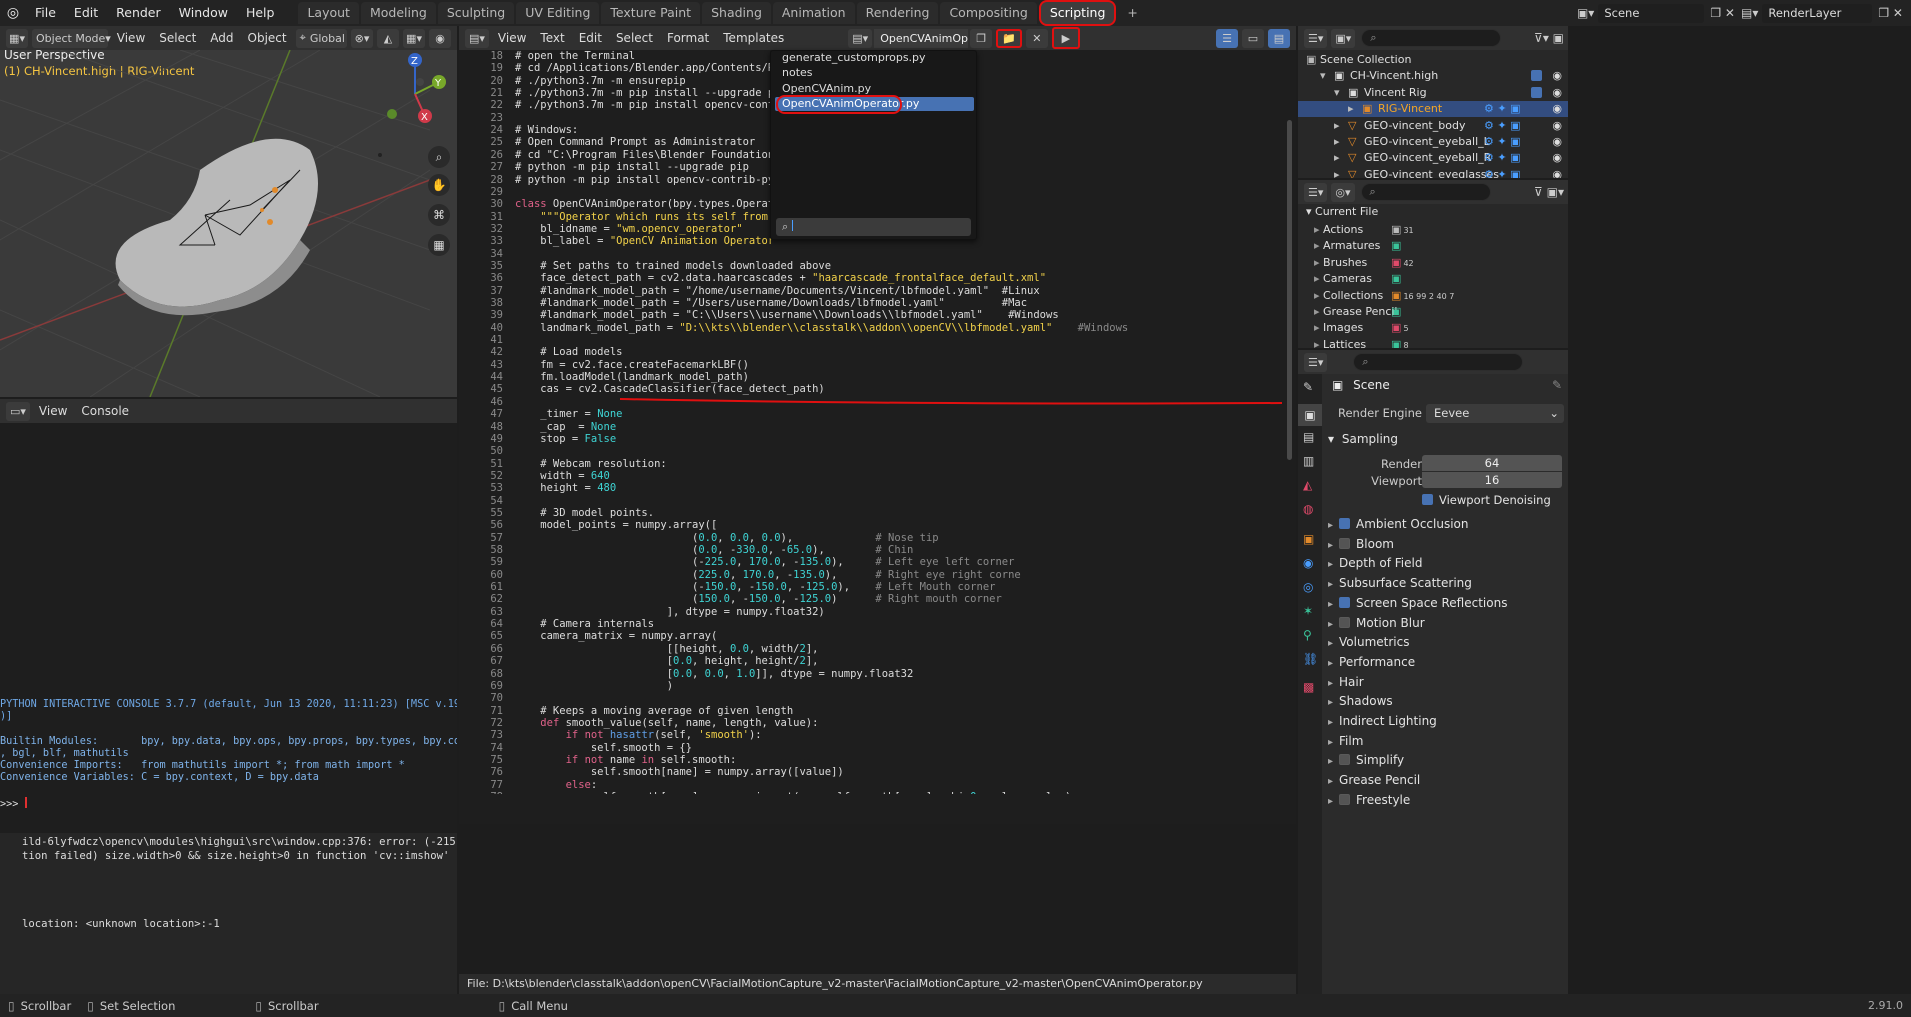 The width and height of the screenshot is (1911, 1017). I want to click on pan-view-button-icon: ✋, so click(439, 185).